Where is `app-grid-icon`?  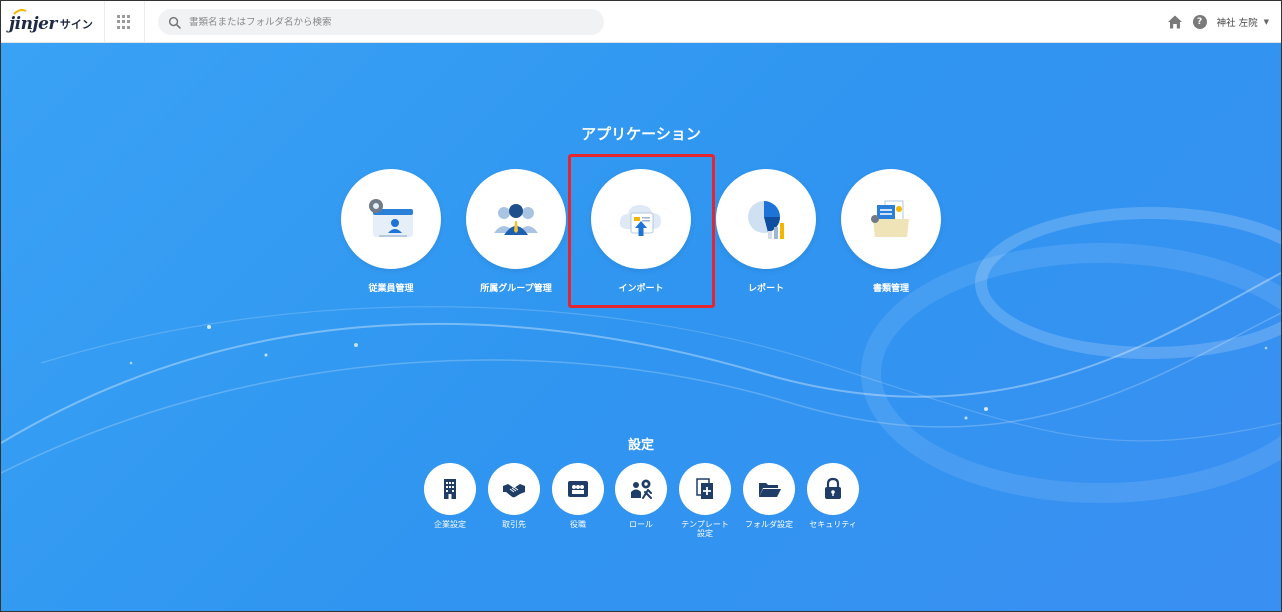
app-grid-icon is located at coordinates (124, 22).